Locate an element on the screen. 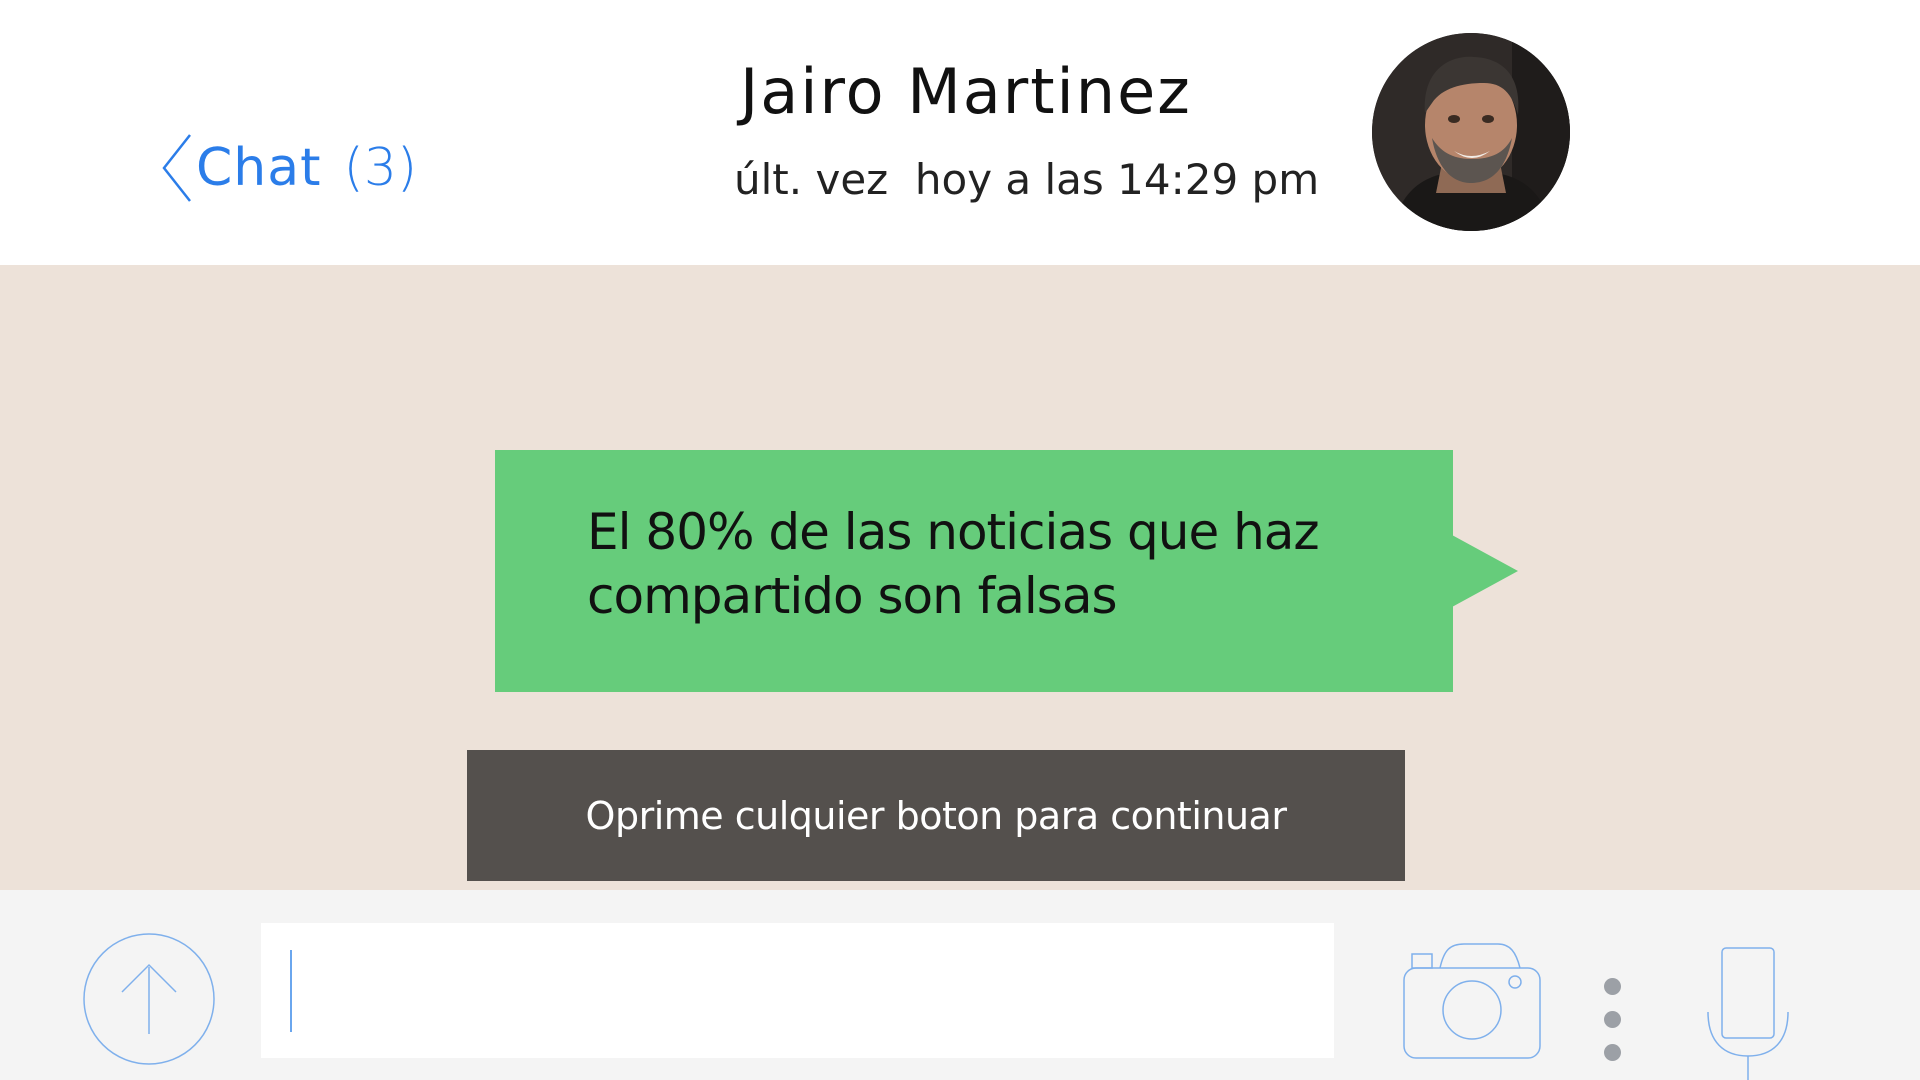  avatar is located at coordinates (1471, 132).